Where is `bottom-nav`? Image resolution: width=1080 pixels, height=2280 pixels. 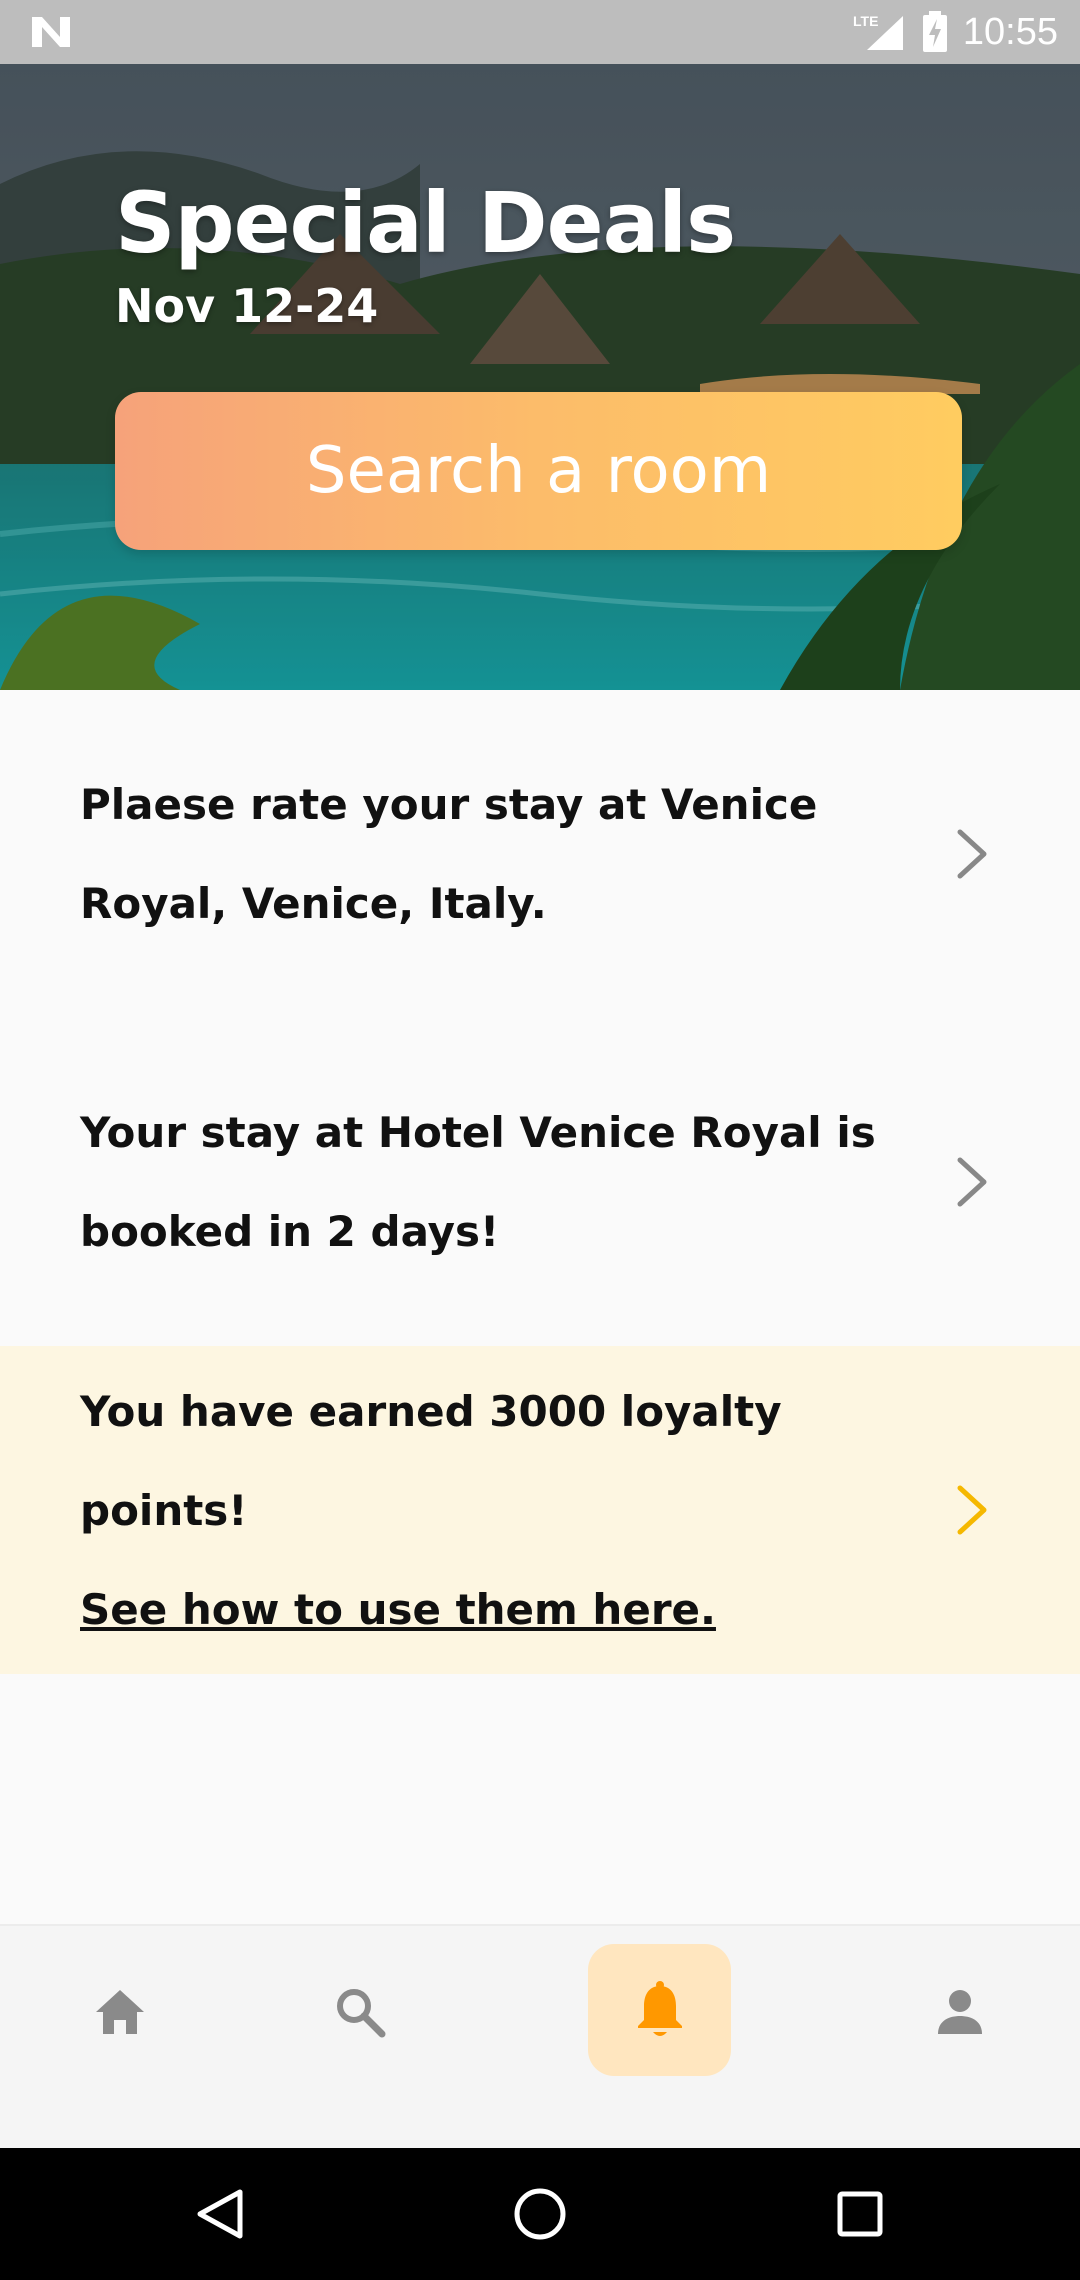
bottom-nav is located at coordinates (540, 2036).